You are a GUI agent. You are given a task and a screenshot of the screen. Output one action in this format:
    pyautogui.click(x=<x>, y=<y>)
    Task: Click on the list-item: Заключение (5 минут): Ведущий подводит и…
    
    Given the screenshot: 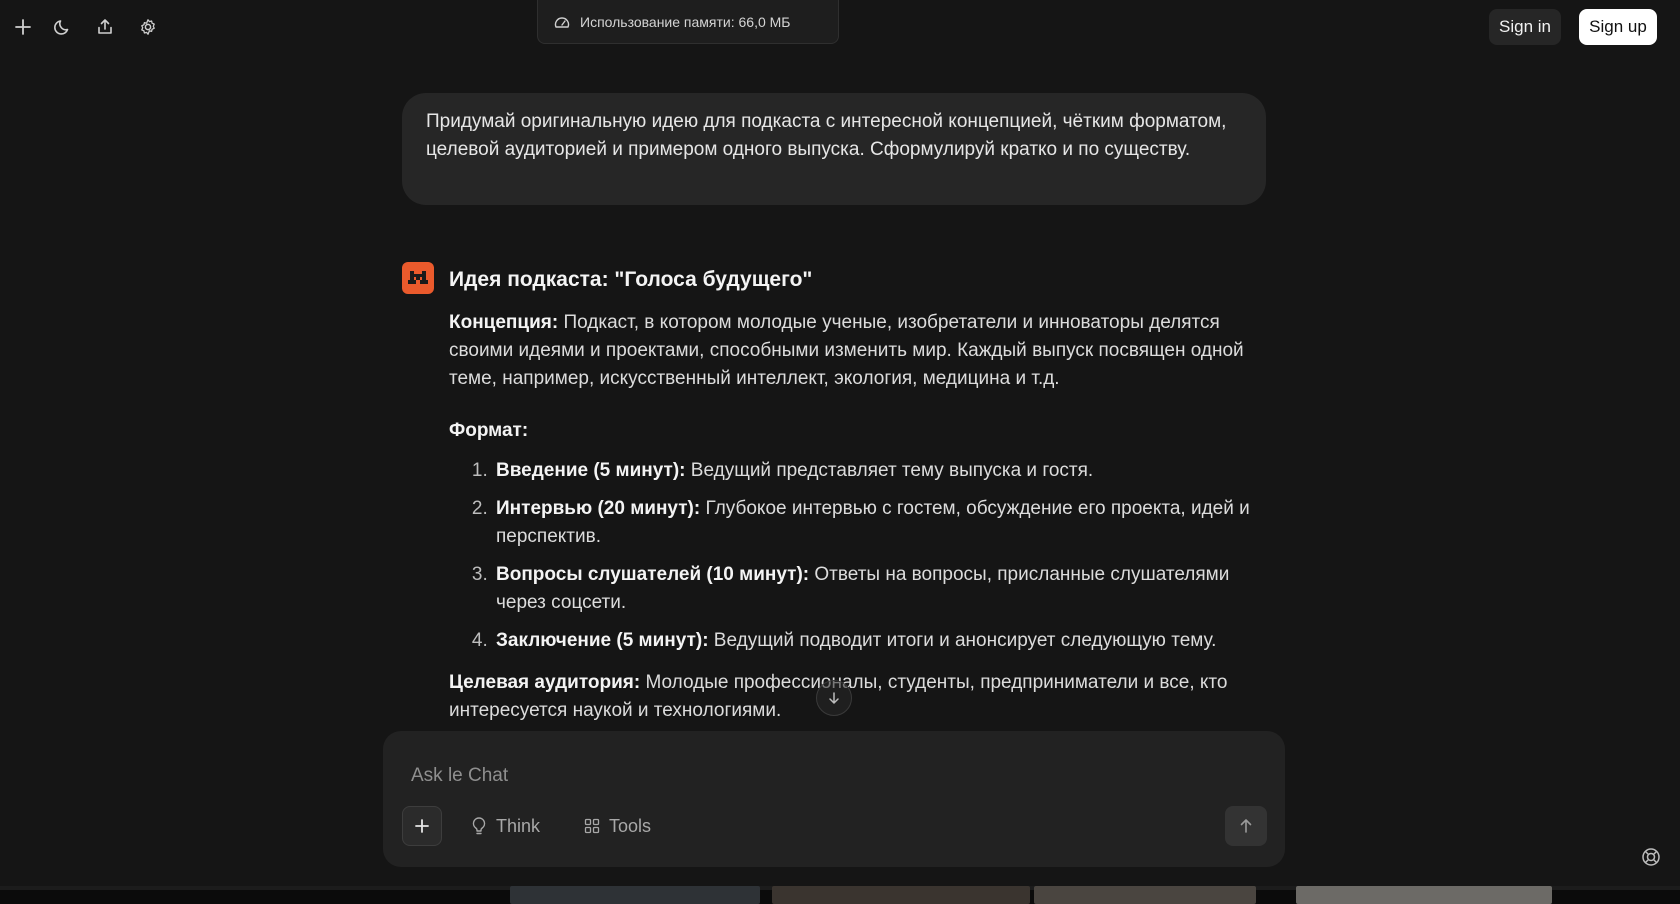 What is the action you would take?
    pyautogui.click(x=881, y=641)
    